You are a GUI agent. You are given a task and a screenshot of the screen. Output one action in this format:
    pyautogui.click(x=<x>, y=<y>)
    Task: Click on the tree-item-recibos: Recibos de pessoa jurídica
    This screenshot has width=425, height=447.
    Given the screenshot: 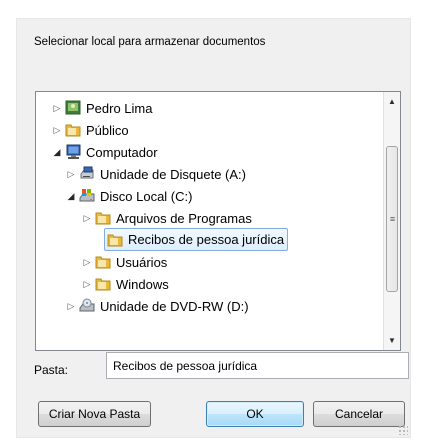 What is the action you would take?
    pyautogui.click(x=196, y=239)
    